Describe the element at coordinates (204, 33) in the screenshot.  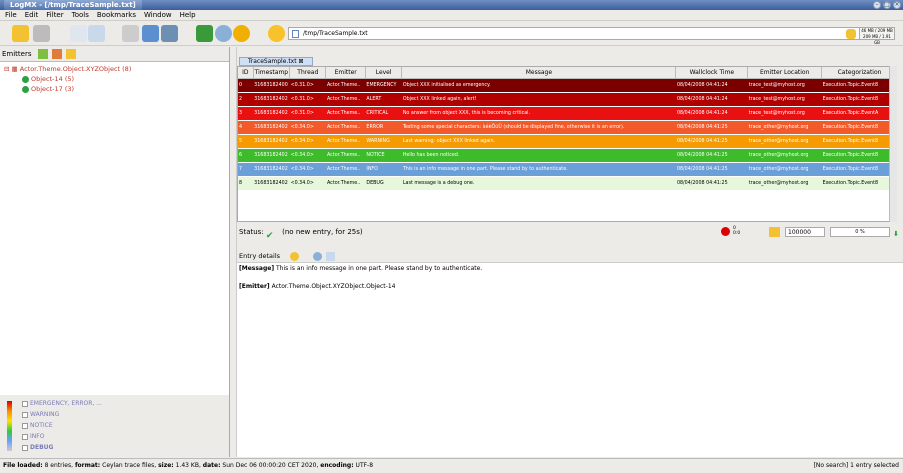
I see `auto-refresh-icon` at that location.